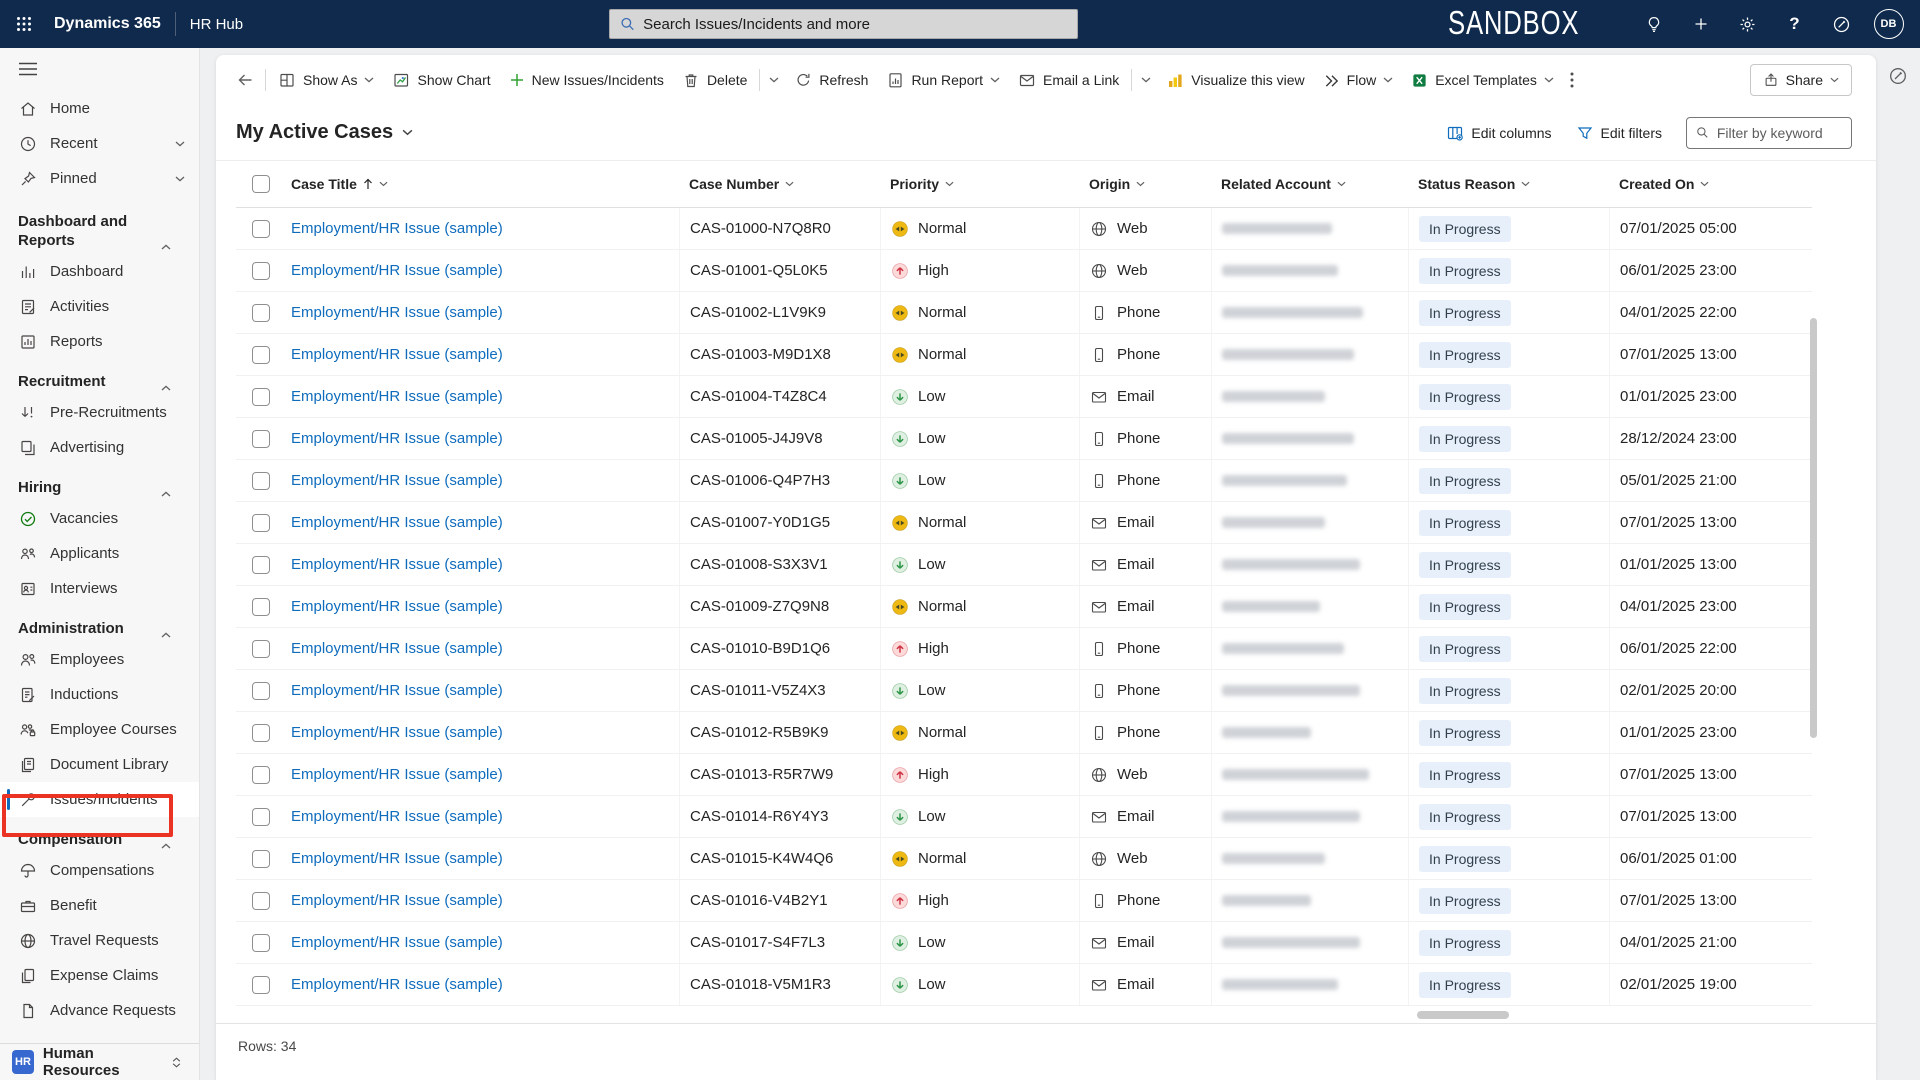  I want to click on sidebar-item-reports: Reports, so click(99, 341).